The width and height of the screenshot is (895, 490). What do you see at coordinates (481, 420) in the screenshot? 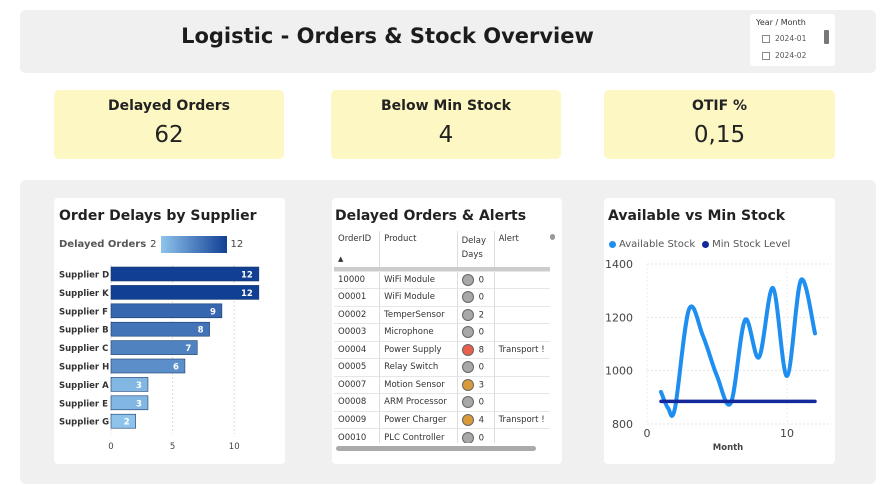
I see `delay-days-value: 4` at bounding box center [481, 420].